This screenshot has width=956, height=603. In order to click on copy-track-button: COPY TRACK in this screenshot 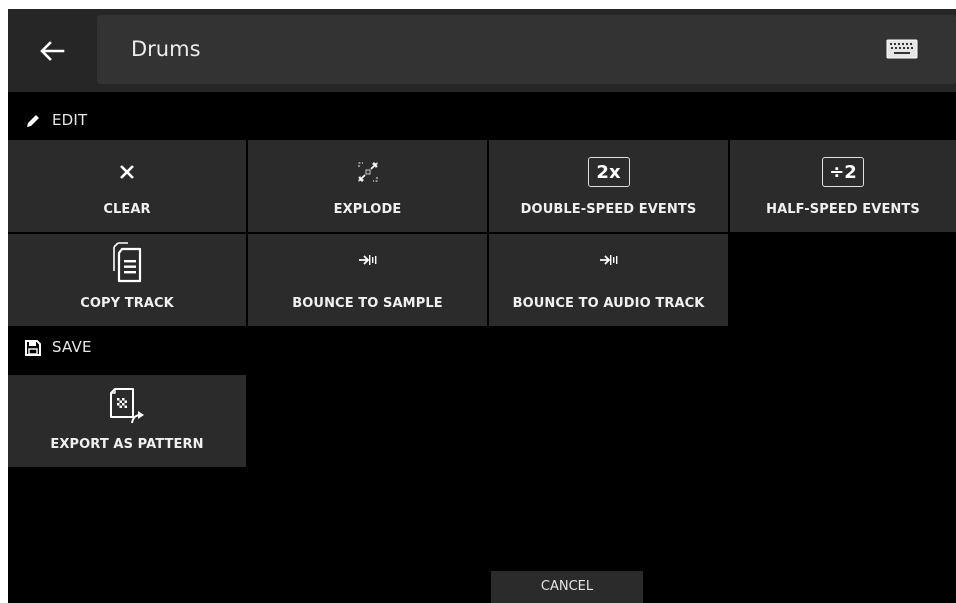, I will do `click(127, 280)`.